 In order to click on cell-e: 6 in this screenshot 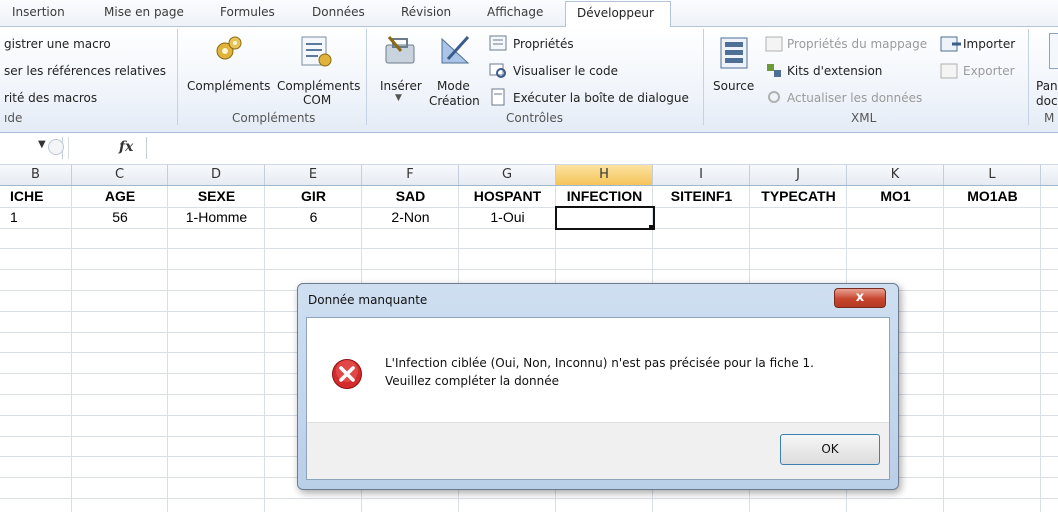, I will do `click(313, 217)`.